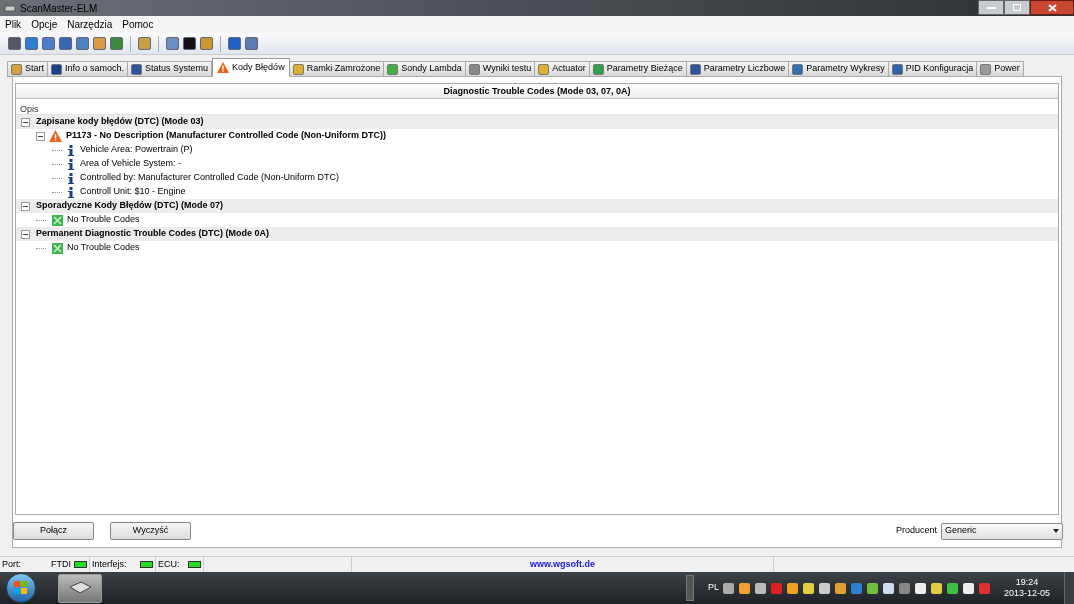 Image resolution: width=1074 pixels, height=604 pixels. Describe the element at coordinates (1026, 593) in the screenshot. I see `clock-date: 2013-12-05` at that location.